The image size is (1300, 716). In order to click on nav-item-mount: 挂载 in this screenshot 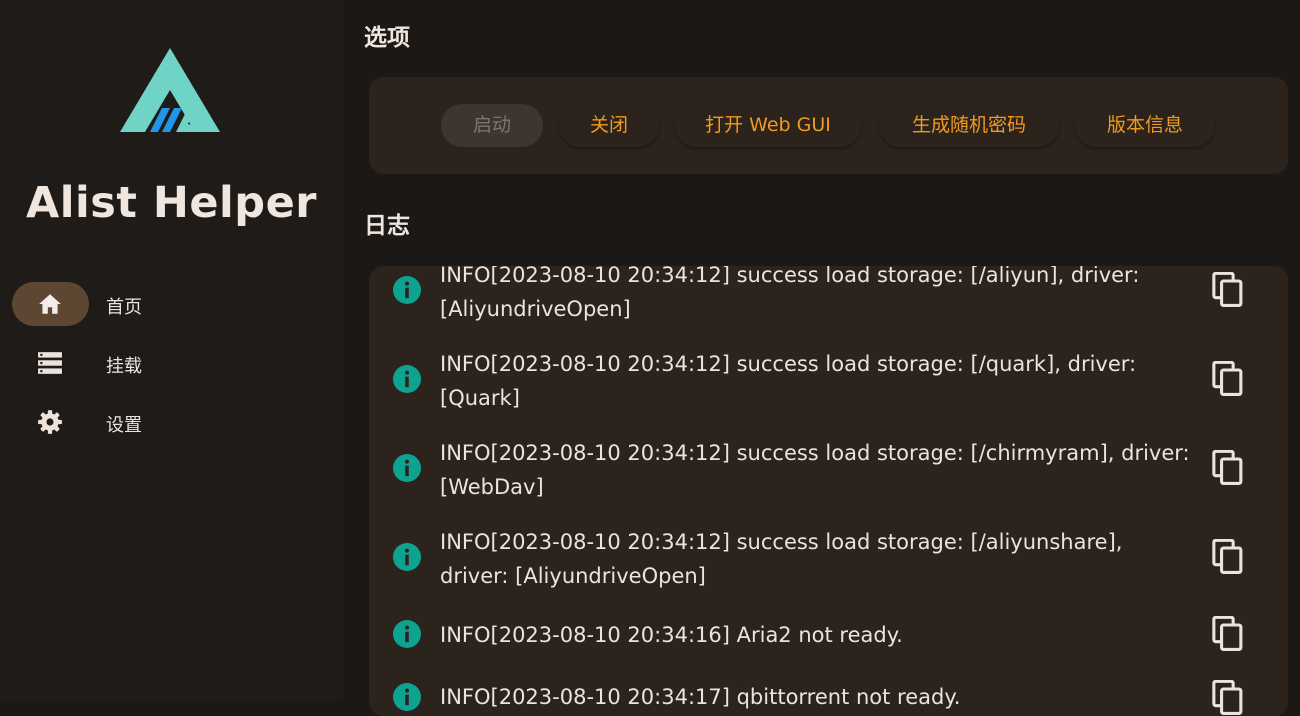, I will do `click(162, 363)`.